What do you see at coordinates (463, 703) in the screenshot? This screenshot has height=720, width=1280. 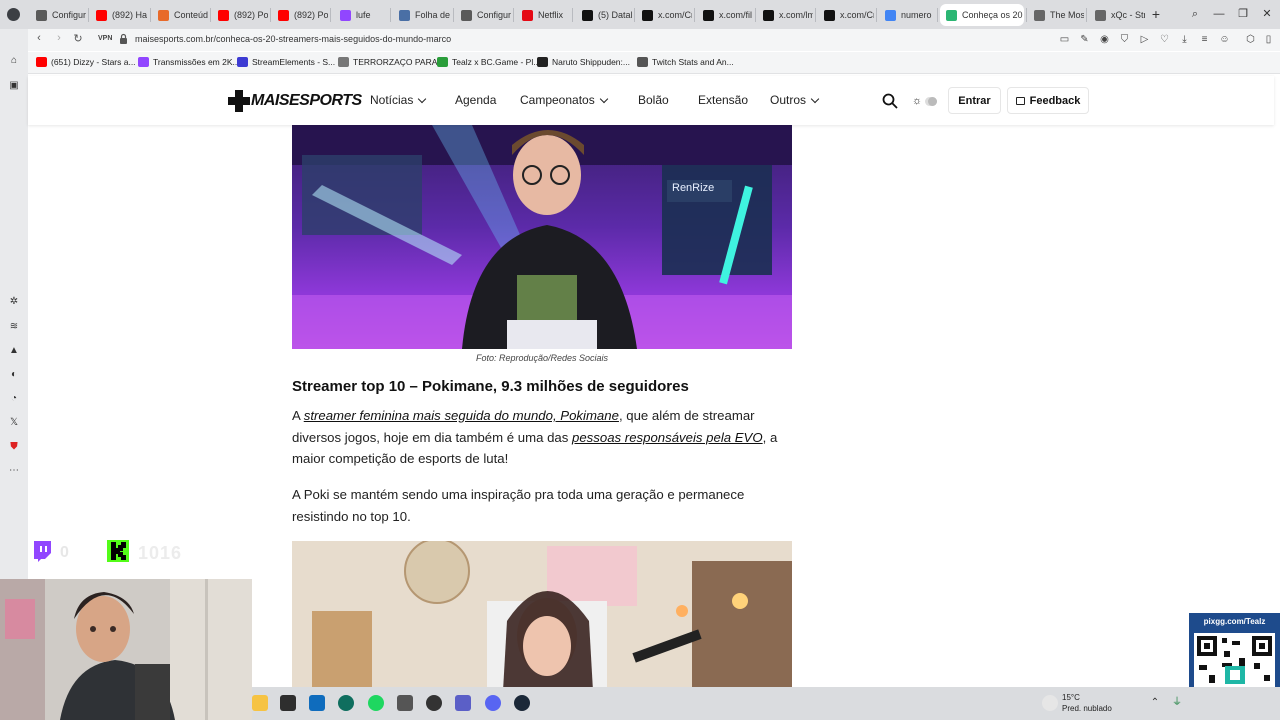 I see `teams-icon` at bounding box center [463, 703].